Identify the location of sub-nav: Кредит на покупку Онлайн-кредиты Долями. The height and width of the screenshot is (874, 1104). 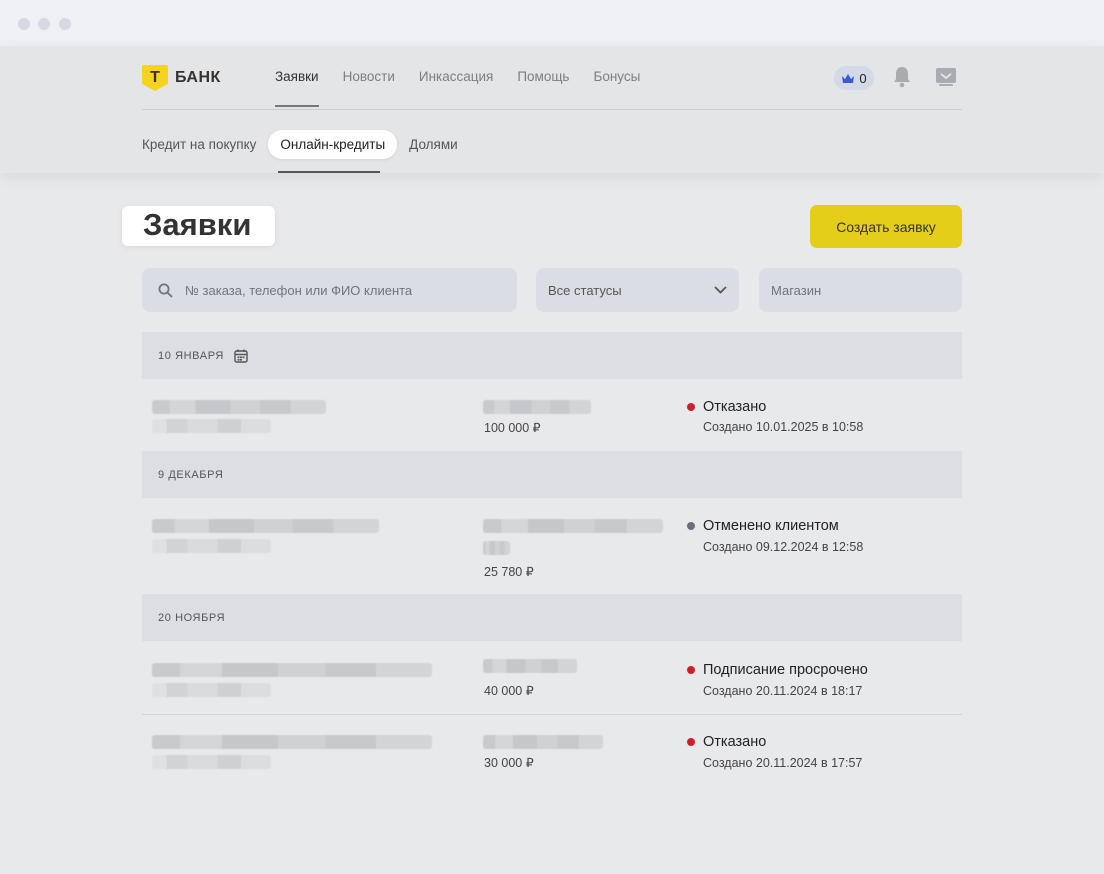
(306, 144).